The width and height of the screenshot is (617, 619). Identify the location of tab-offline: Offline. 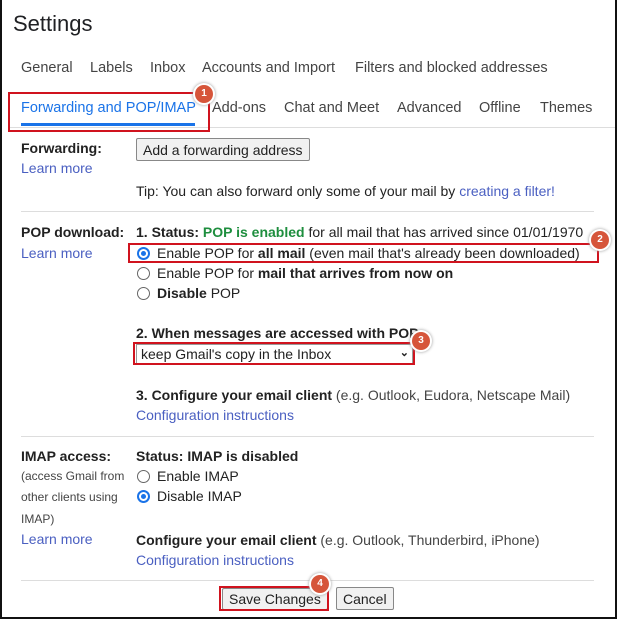
(500, 108).